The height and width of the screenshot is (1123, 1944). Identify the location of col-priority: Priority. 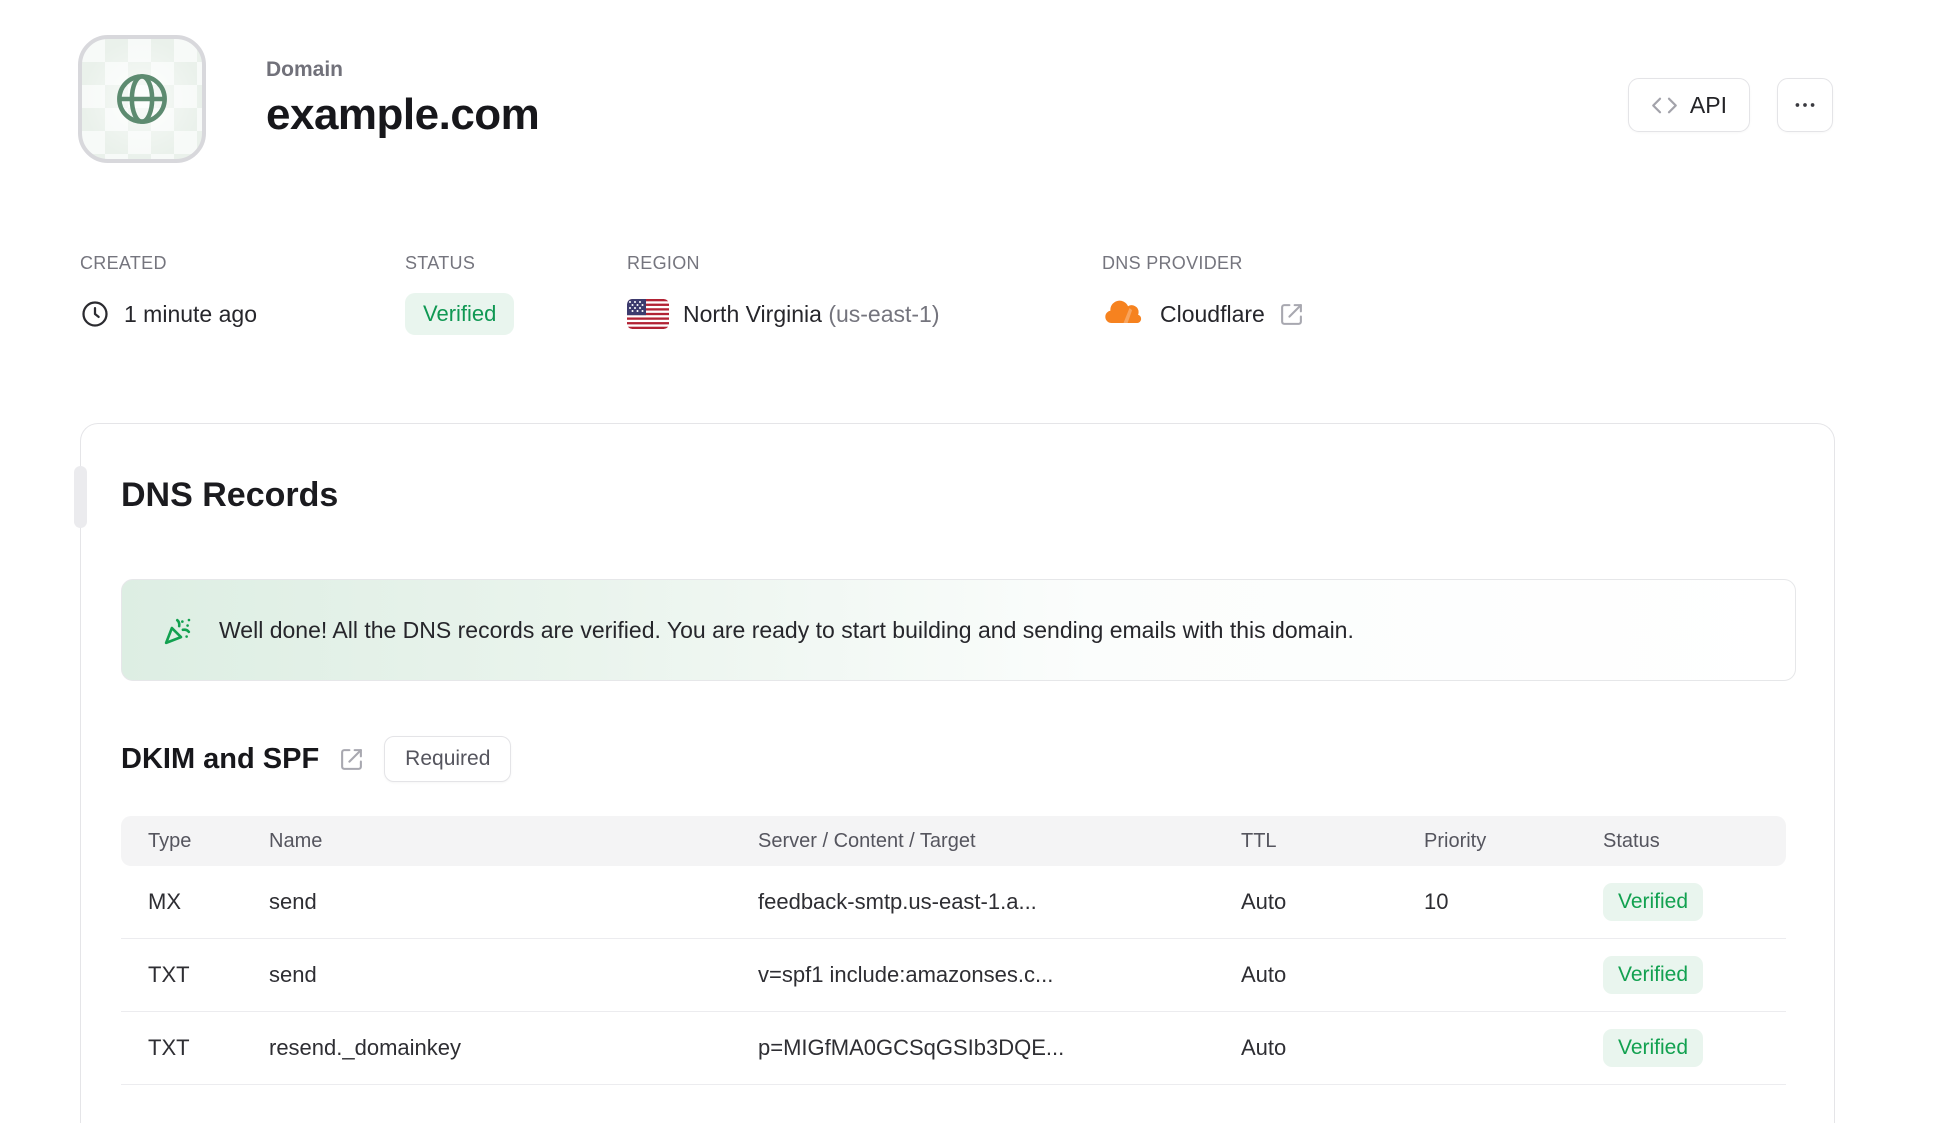
(1455, 840).